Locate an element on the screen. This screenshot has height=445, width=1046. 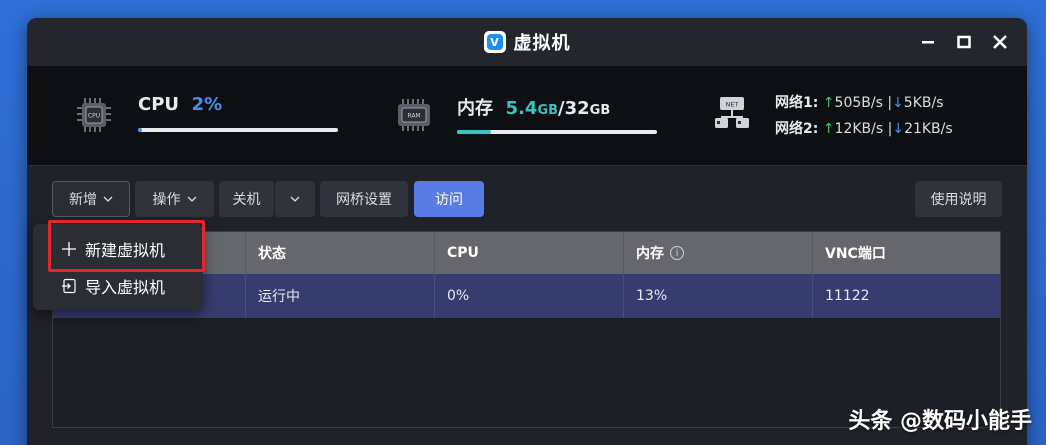
network-2-line: 网络2: ↑12KB/s |↓21KB/s is located at coordinates (864, 129).